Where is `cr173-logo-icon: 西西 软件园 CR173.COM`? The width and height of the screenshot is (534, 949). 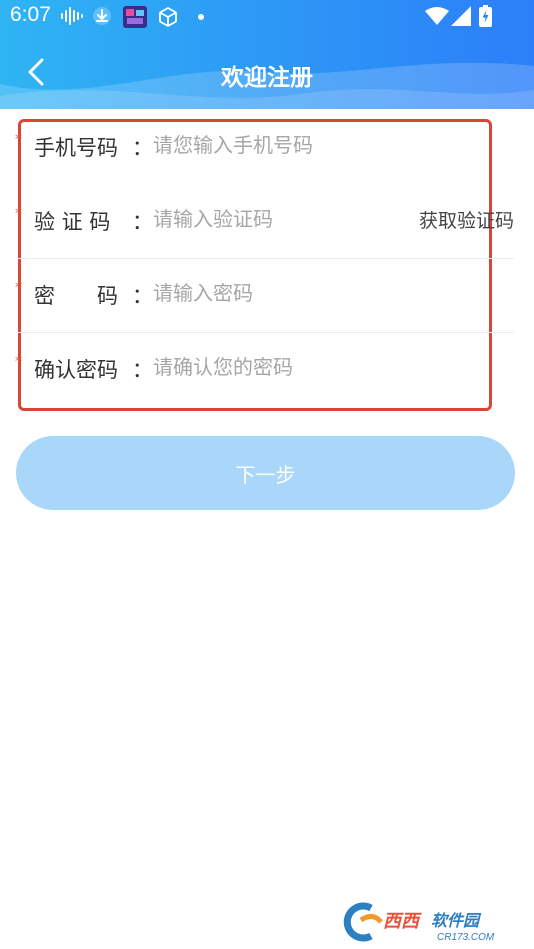 cr173-logo-icon: 西西 软件园 CR173.COM is located at coordinates (419, 922).